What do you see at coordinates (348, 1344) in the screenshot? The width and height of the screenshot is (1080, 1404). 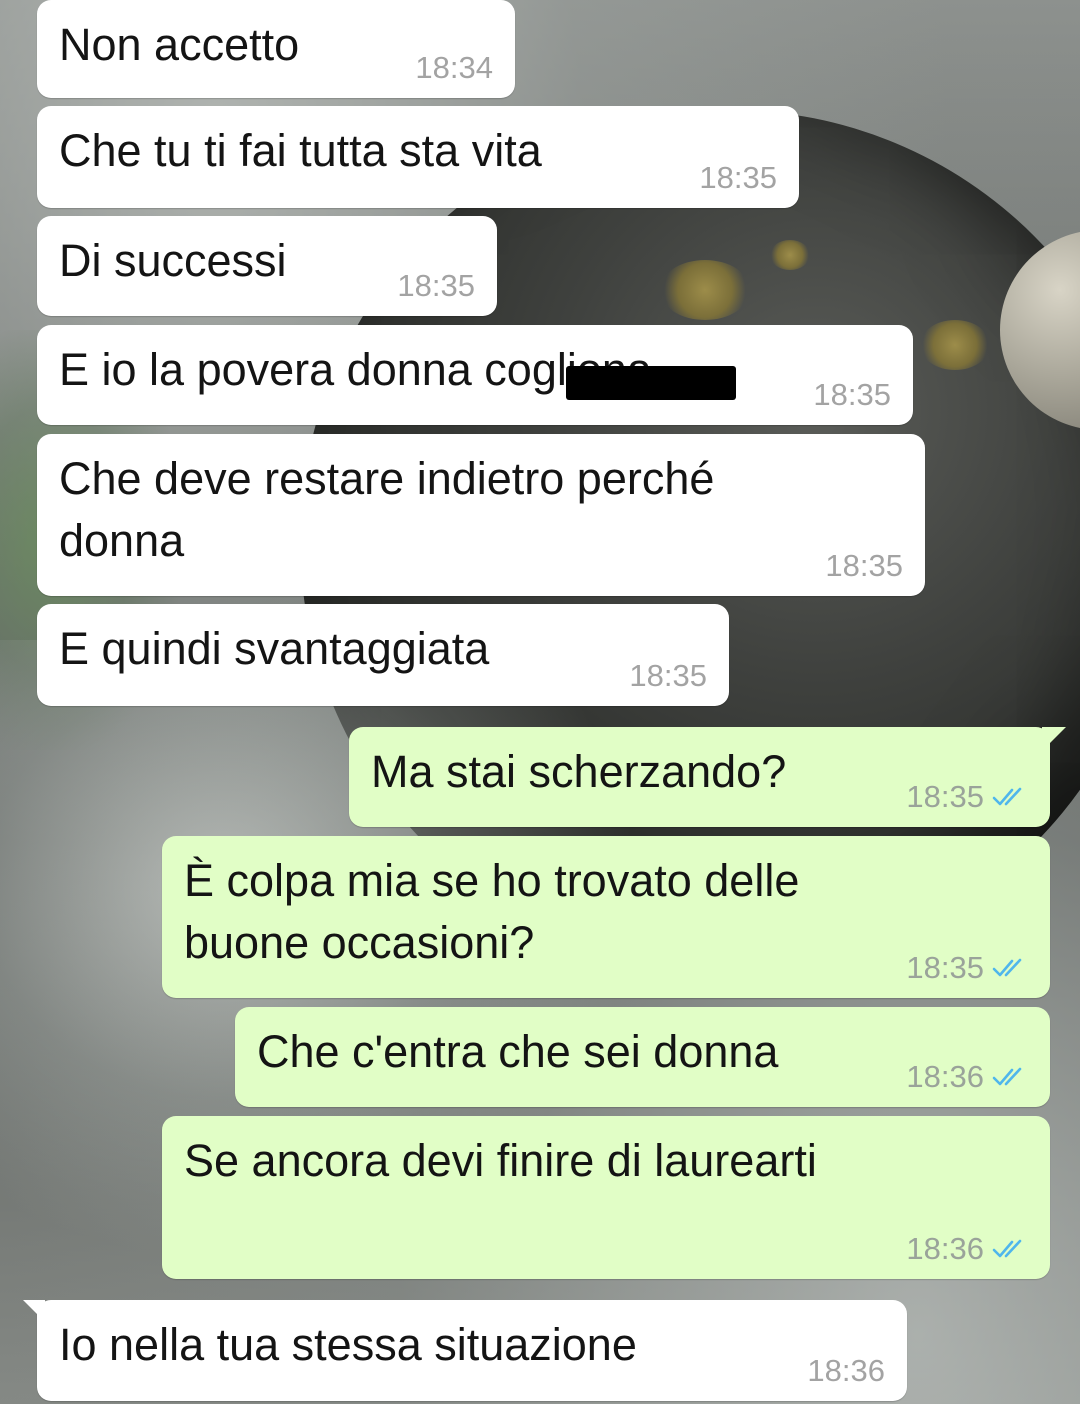 I see `message-text: Io nella tua stessa situazione` at bounding box center [348, 1344].